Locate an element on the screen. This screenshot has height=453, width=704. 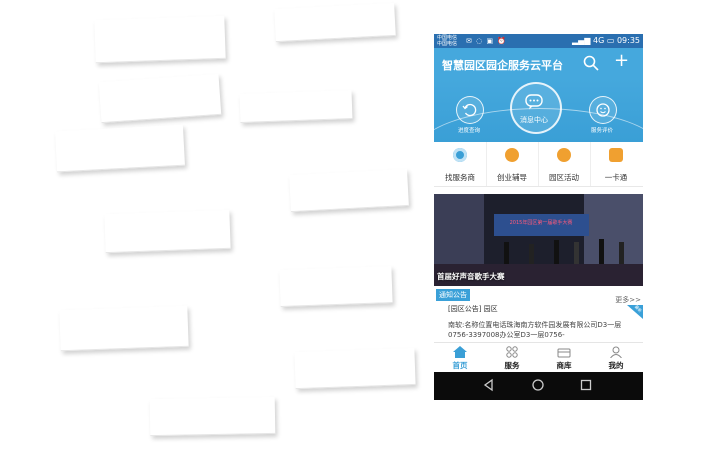
tab-home: 首页 is located at coordinates (460, 358).